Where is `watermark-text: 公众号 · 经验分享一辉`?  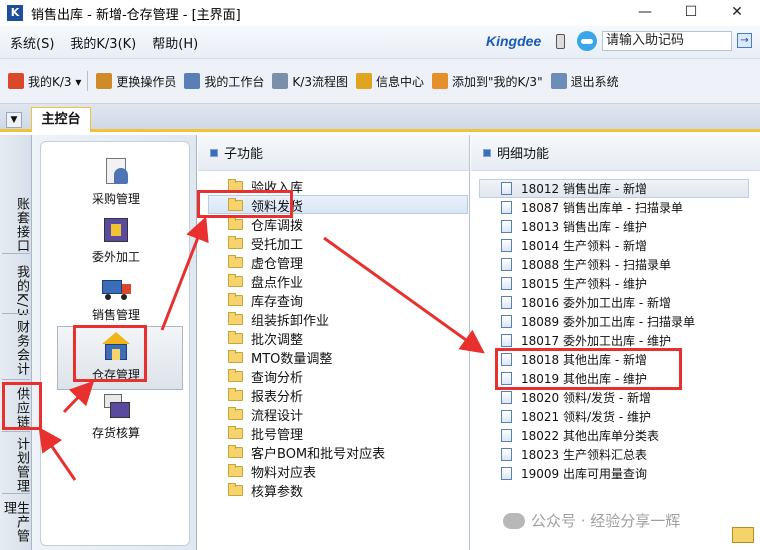
watermark-text: 公众号 · 经验分享一辉 is located at coordinates (606, 521).